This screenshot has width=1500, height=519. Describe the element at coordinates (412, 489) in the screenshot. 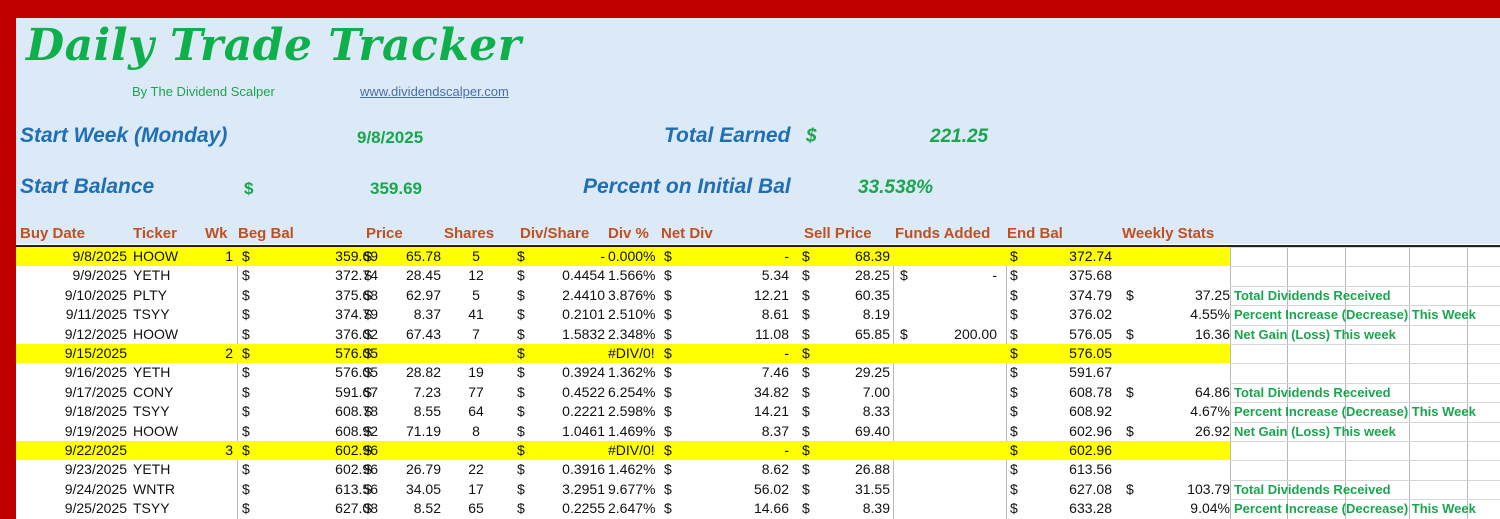

I see `cell-price: 34.05` at that location.